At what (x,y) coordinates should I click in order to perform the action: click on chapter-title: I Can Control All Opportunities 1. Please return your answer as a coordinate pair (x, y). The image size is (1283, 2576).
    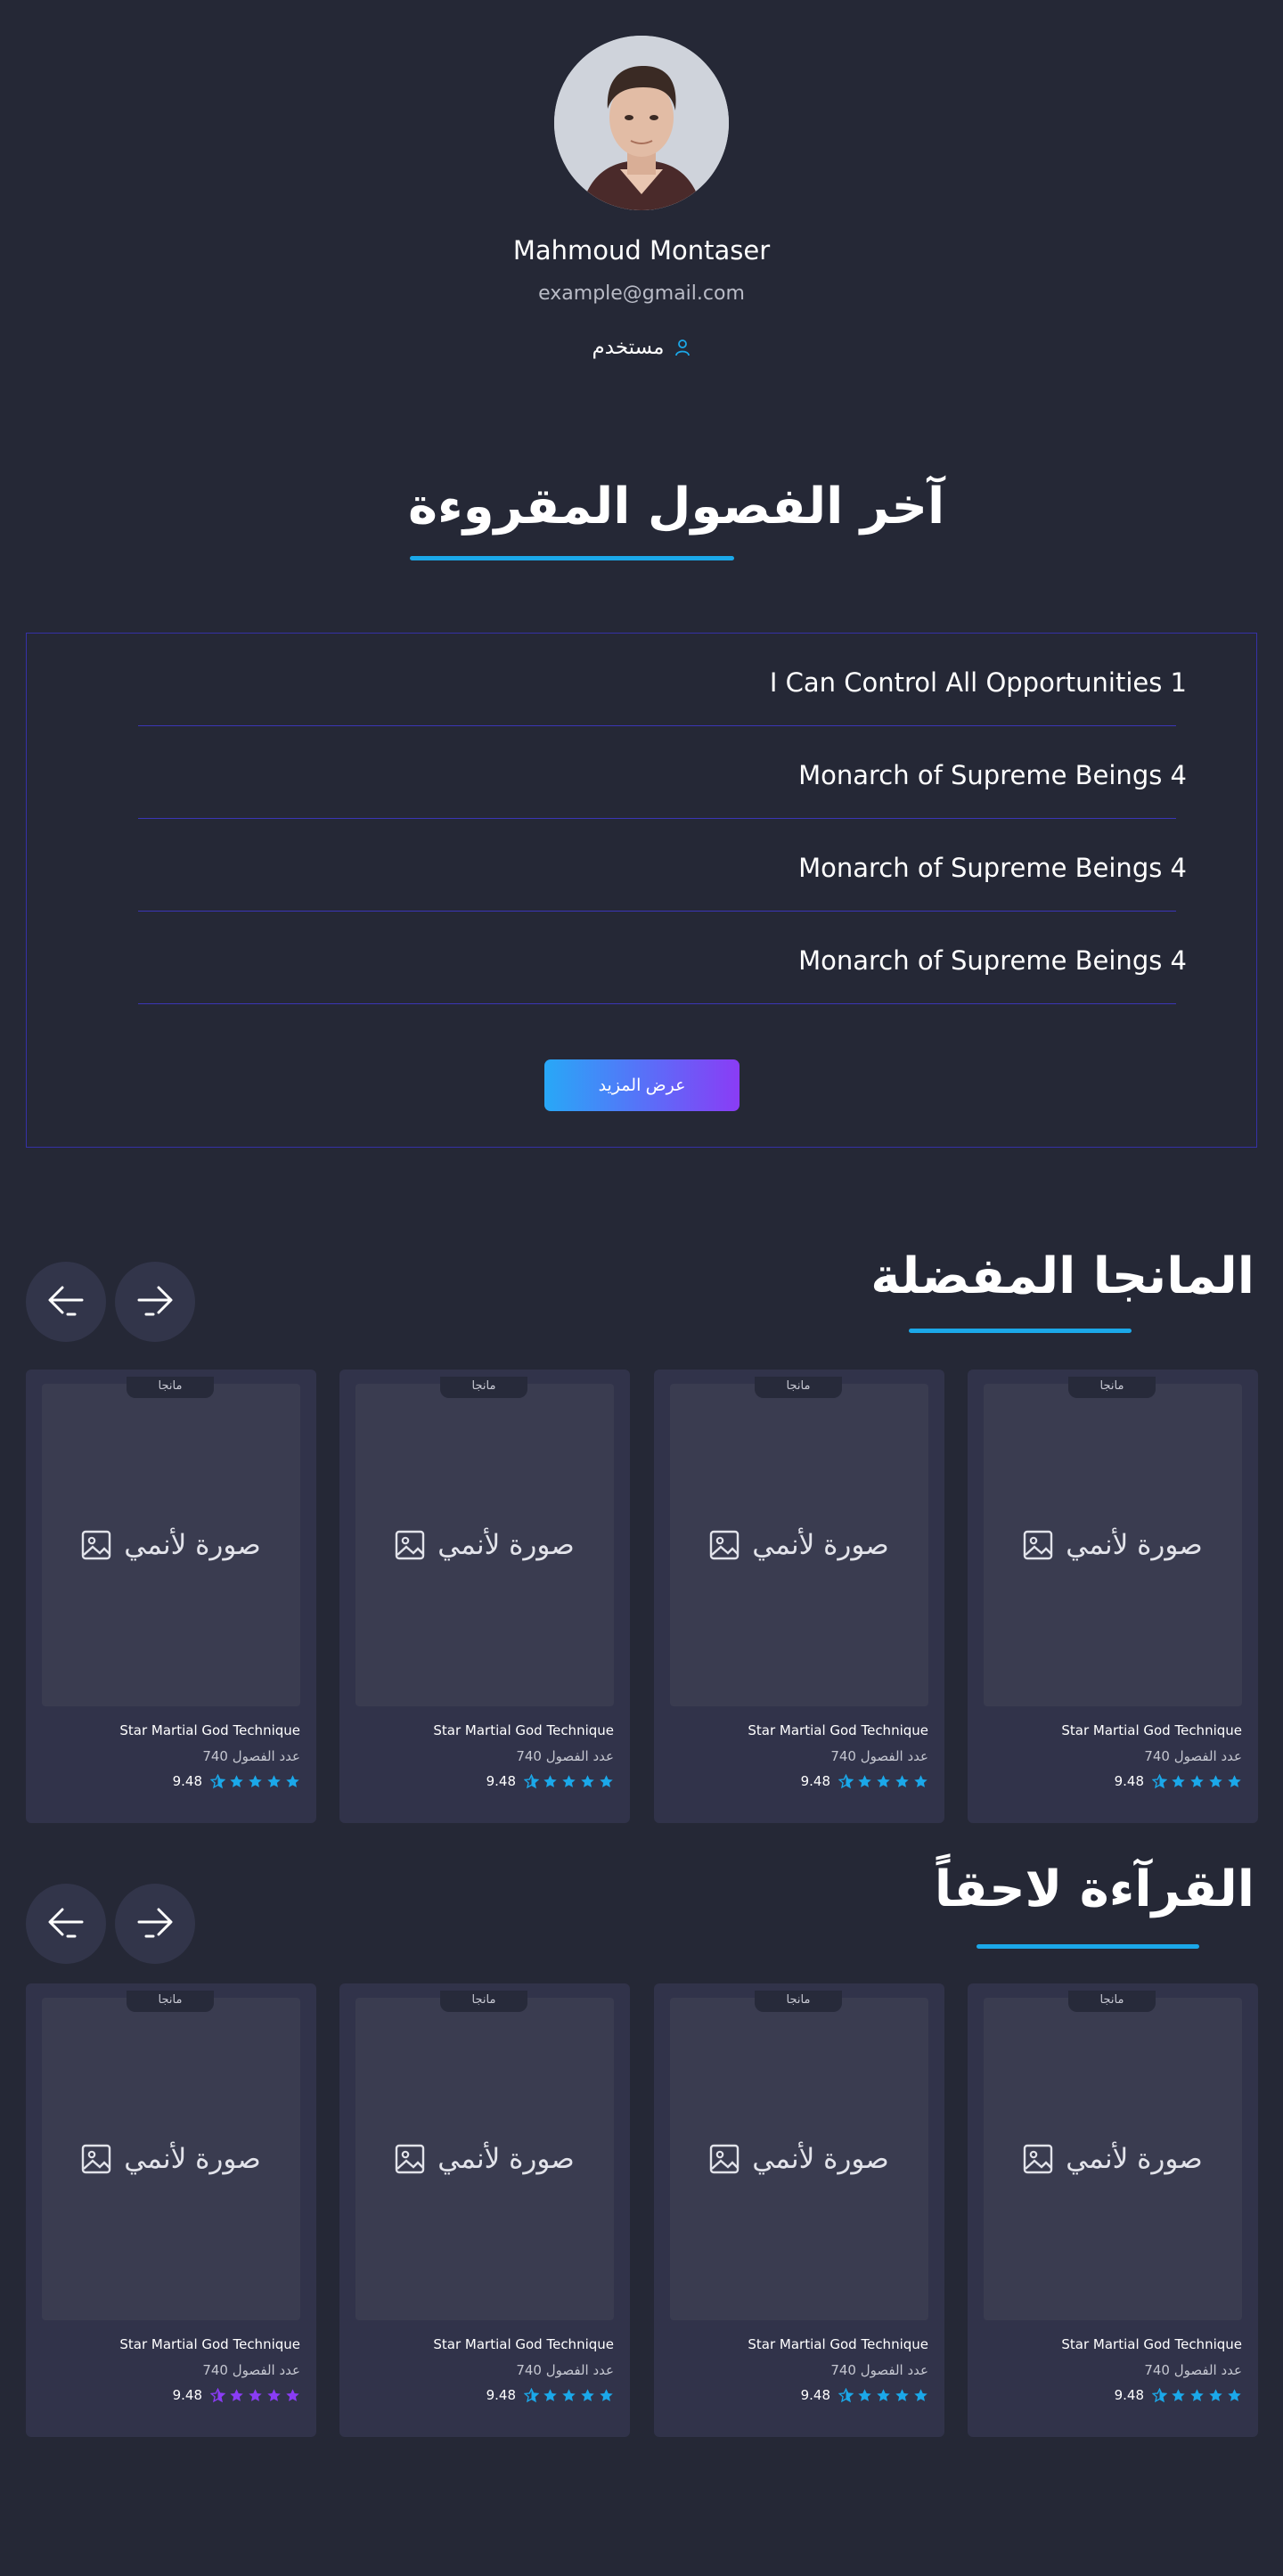
    Looking at the image, I should click on (978, 682).